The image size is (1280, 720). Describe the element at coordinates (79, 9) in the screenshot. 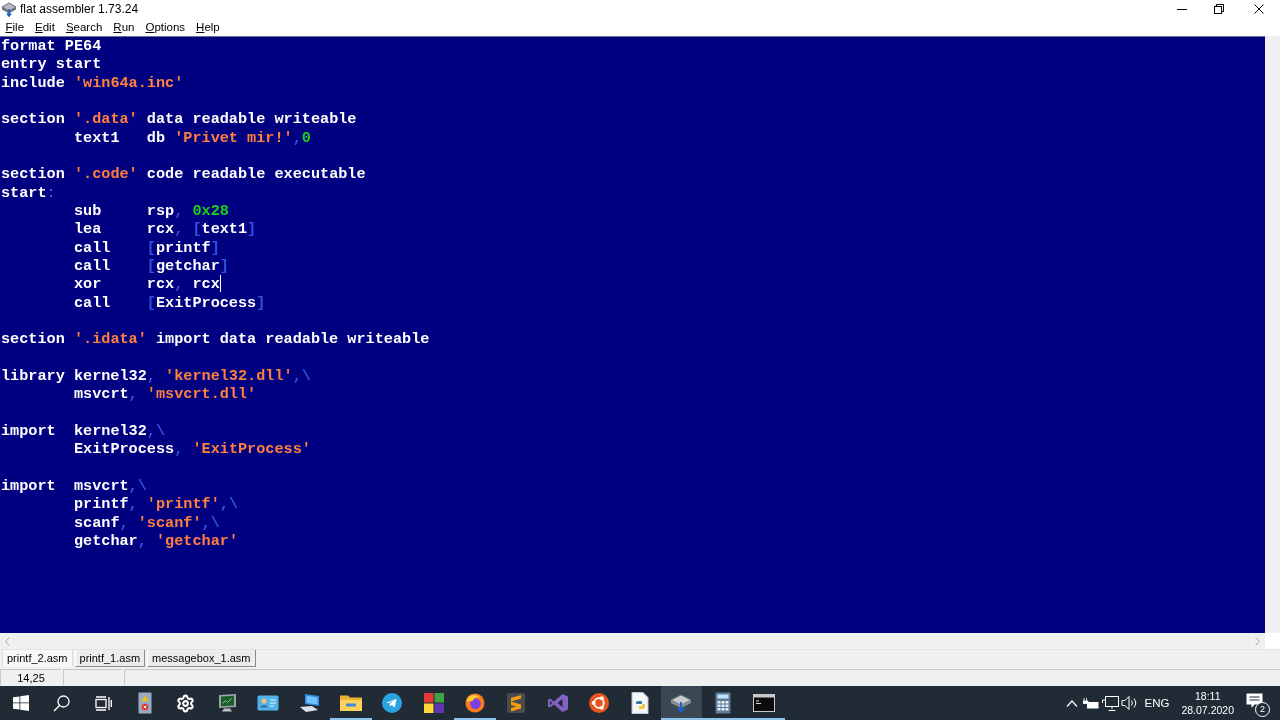

I see `window-title: flat assembler 1.73.24` at that location.